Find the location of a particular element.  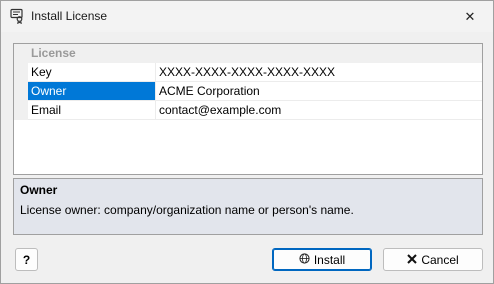

close-icon: ✕ is located at coordinates (470, 16).